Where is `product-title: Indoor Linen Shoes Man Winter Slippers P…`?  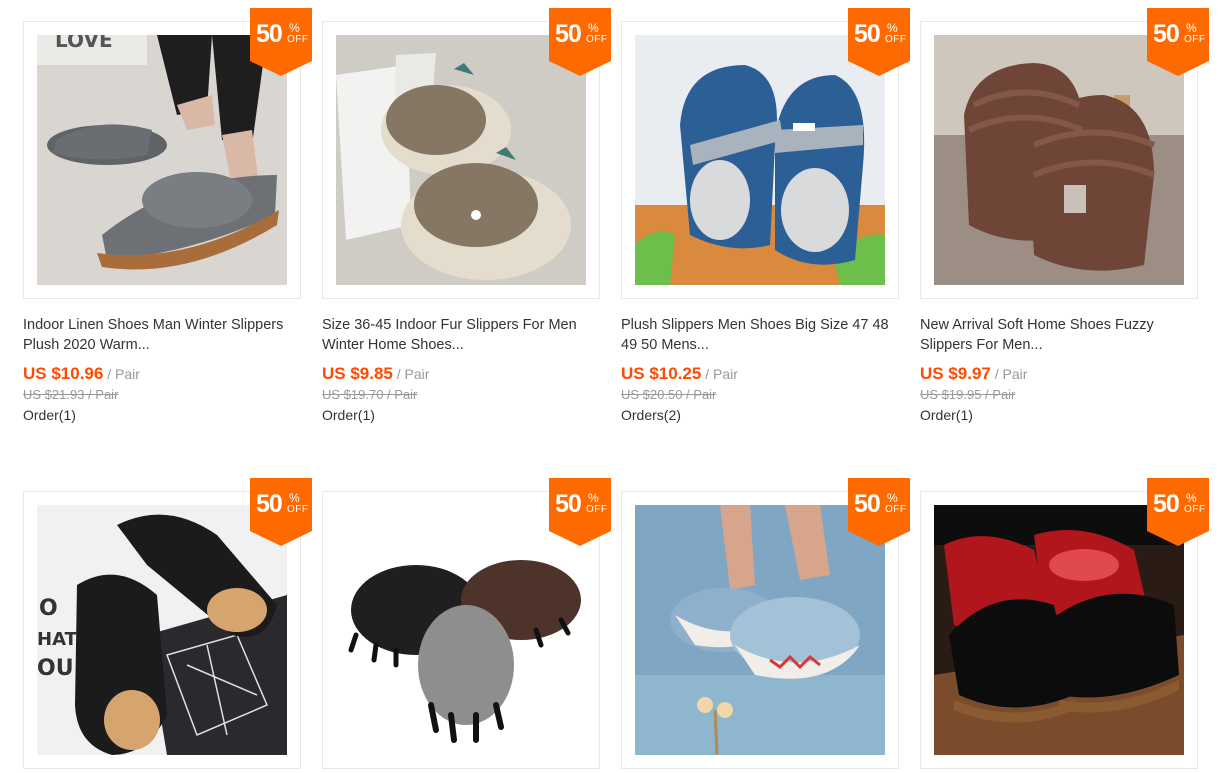
product-title: Indoor Linen Shoes Man Winter Slippers P… is located at coordinates (162, 335).